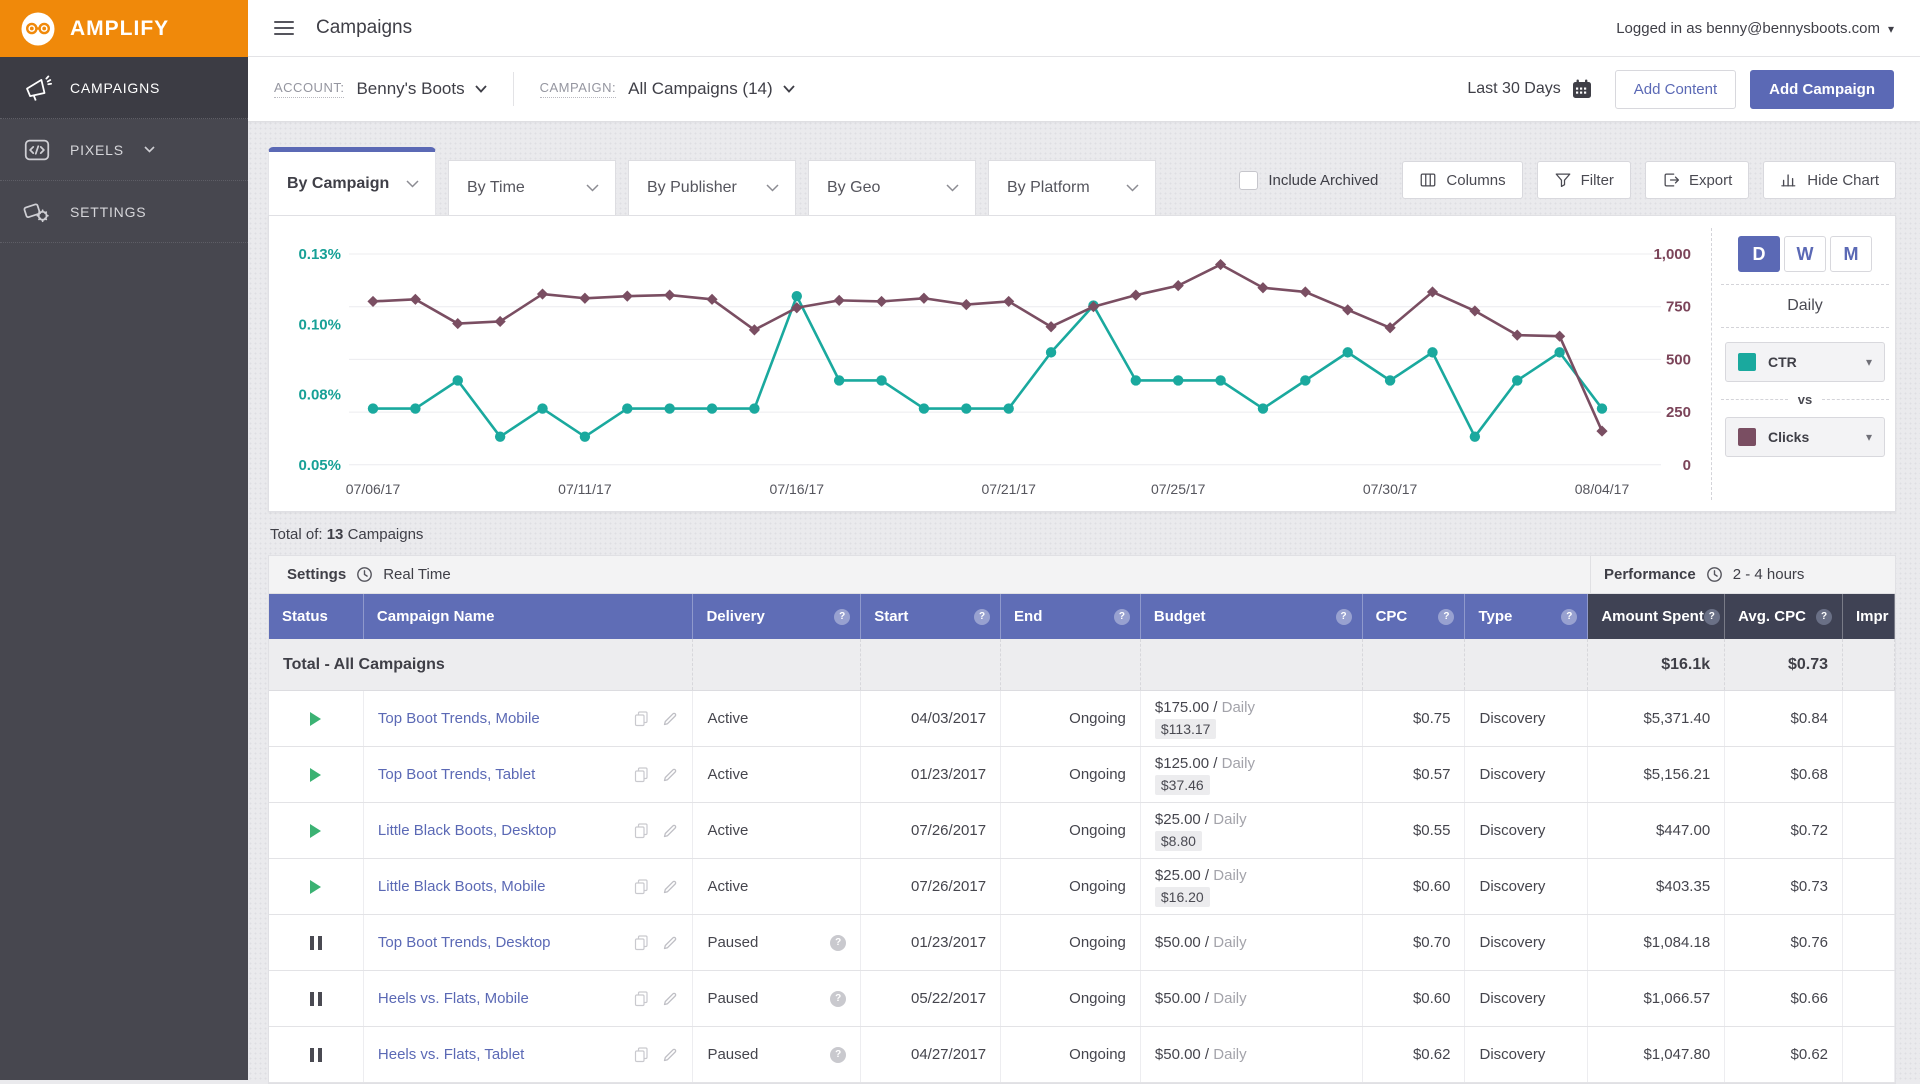  Describe the element at coordinates (1829, 180) in the screenshot. I see `hide-chart-button: Hide Chart` at that location.